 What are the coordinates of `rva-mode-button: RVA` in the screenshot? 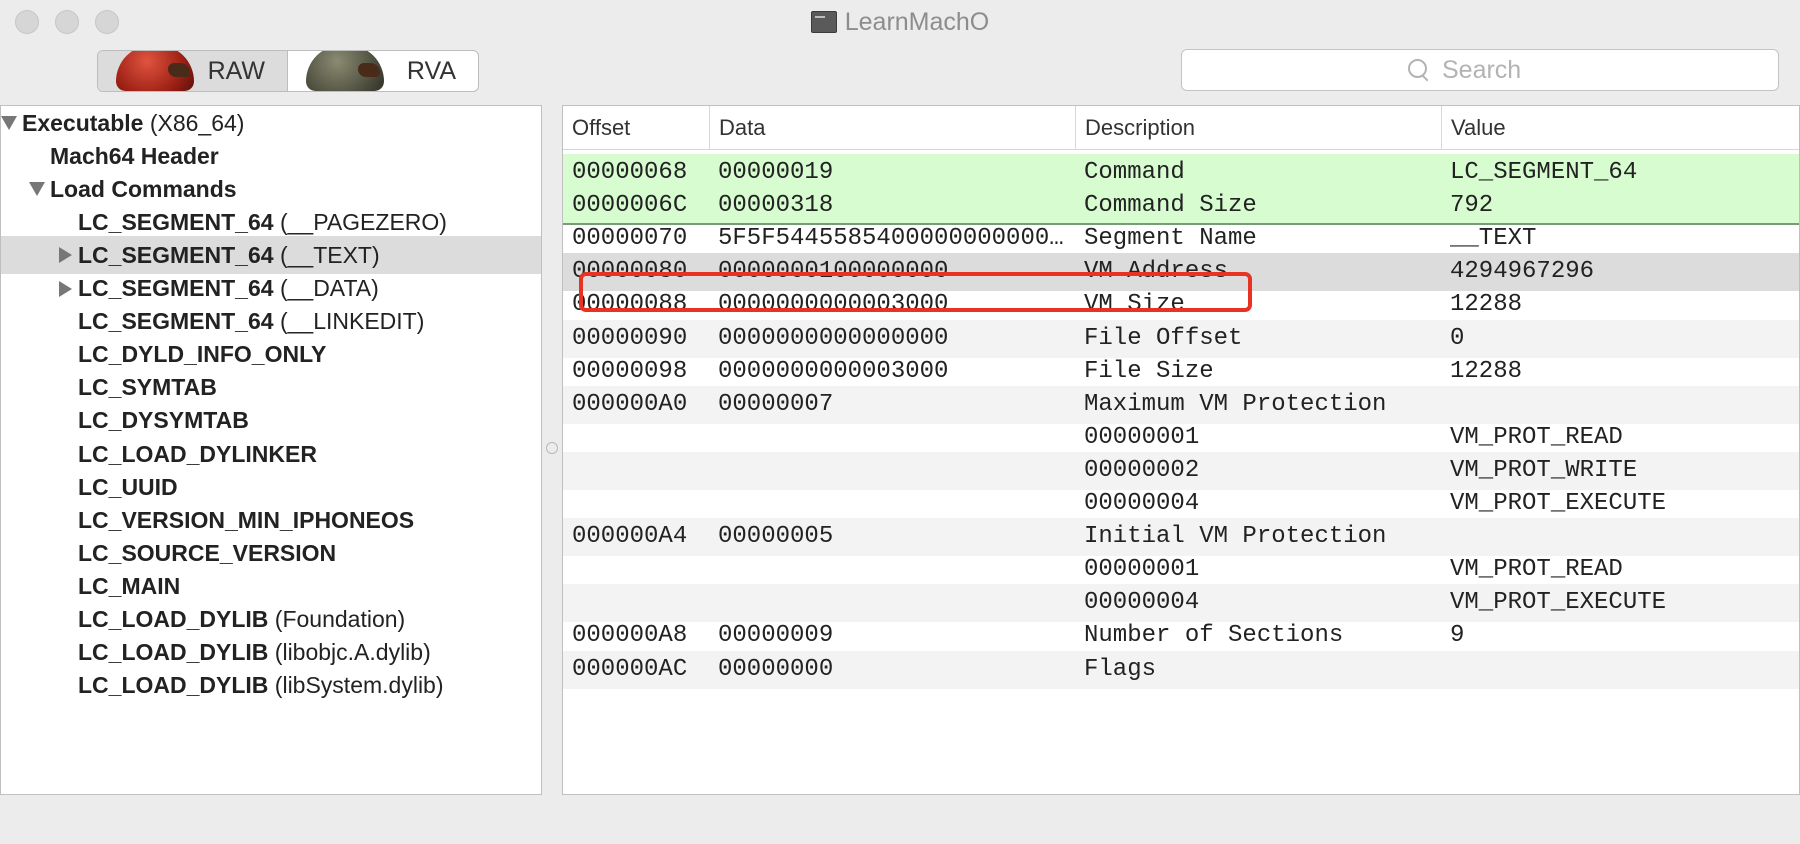 It's located at (383, 71).